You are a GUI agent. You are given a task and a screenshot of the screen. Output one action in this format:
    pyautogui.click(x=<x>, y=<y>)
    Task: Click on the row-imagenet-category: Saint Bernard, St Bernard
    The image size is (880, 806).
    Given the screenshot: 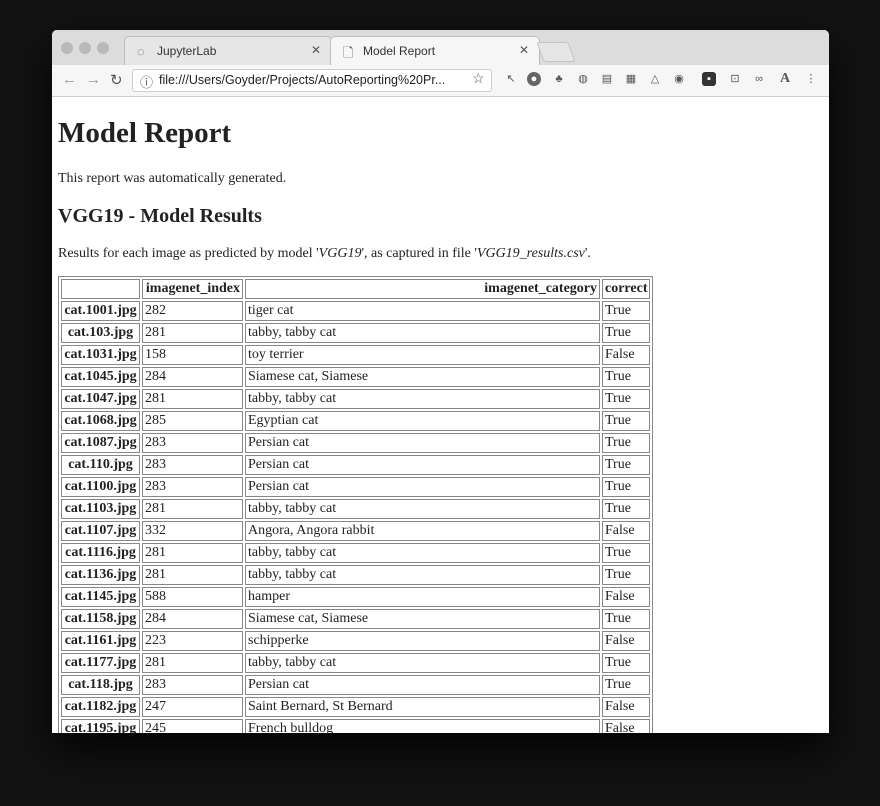 What is the action you would take?
    pyautogui.click(x=422, y=707)
    